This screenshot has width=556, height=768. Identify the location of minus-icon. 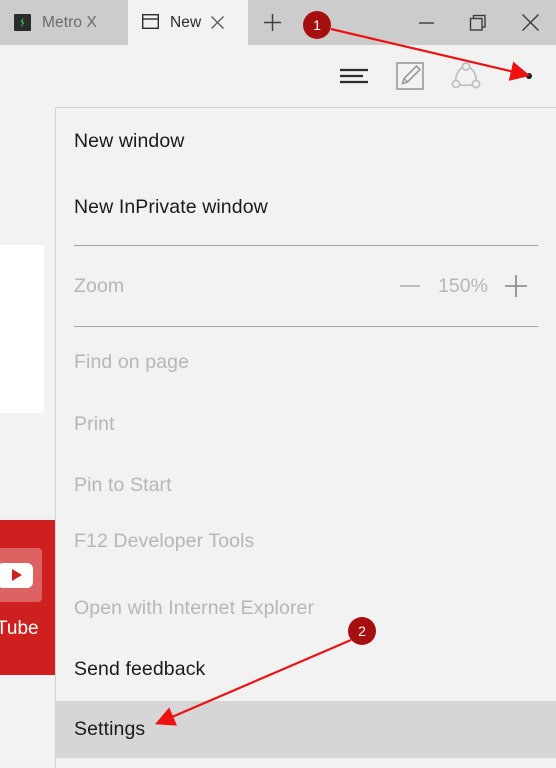
(410, 286).